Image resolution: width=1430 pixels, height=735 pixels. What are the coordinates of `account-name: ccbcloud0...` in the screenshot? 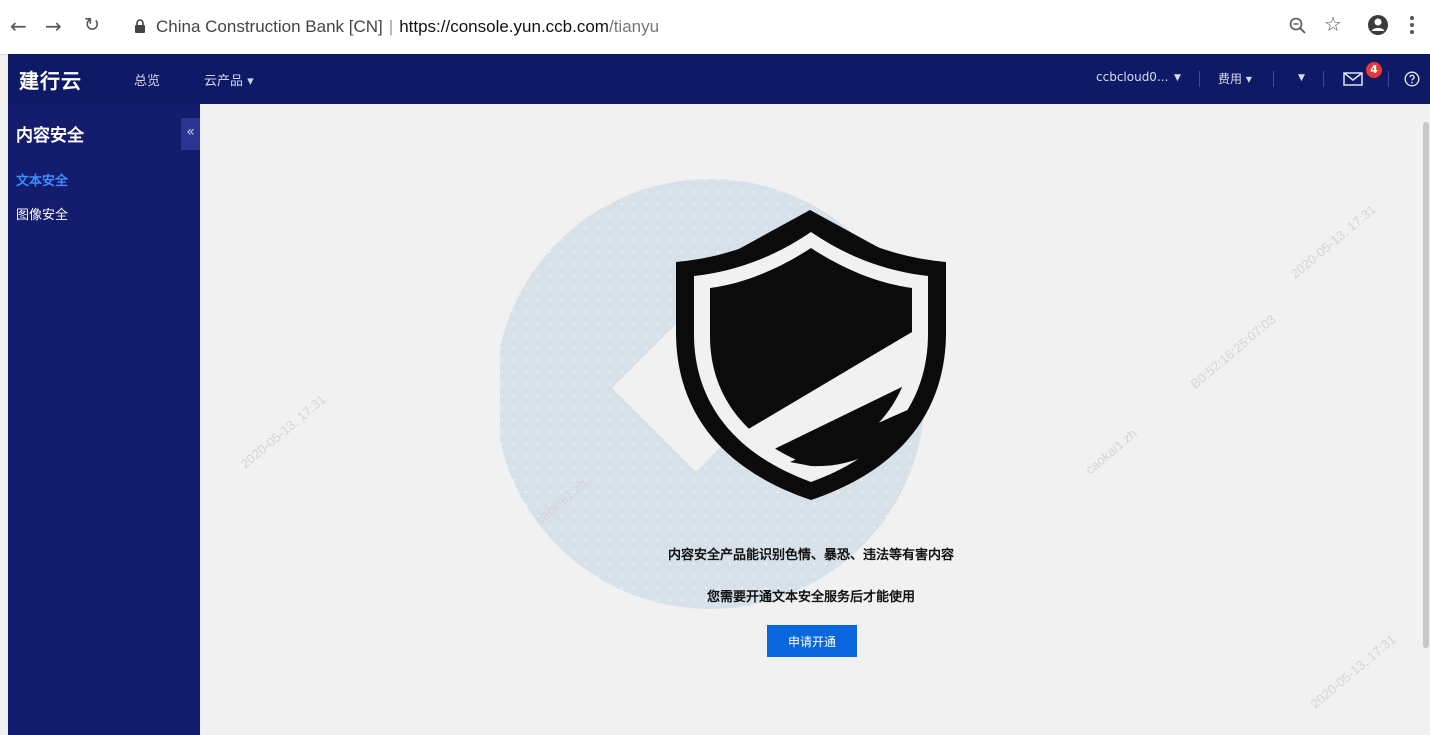 It's located at (1132, 77).